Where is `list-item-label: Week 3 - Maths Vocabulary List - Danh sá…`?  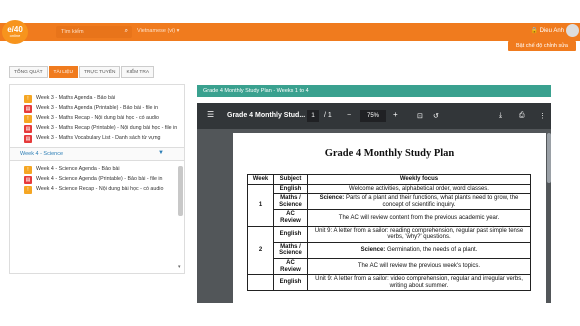
list-item-label: Week 3 - Maths Vocabulary List - Danh sá… is located at coordinates (98, 138).